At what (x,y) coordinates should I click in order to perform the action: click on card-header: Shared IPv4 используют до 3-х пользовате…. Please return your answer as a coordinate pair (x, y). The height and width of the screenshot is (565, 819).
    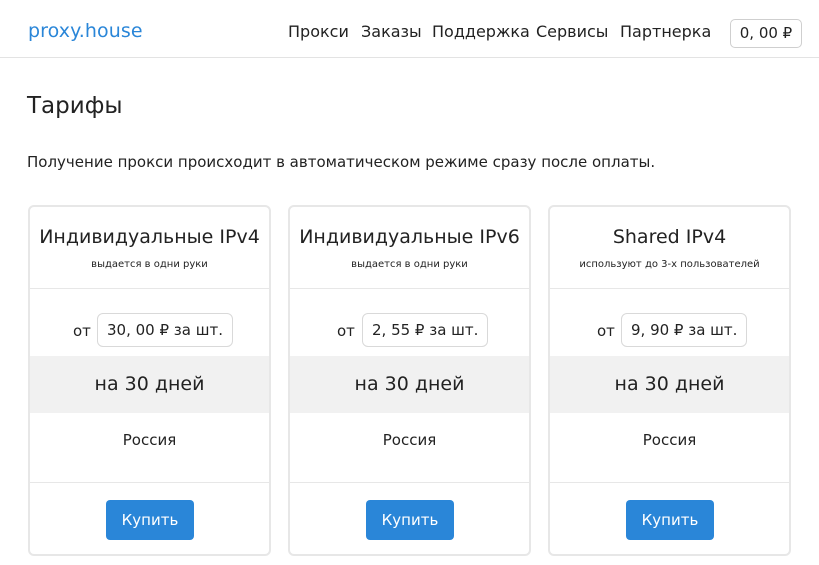
    Looking at the image, I should click on (669, 248).